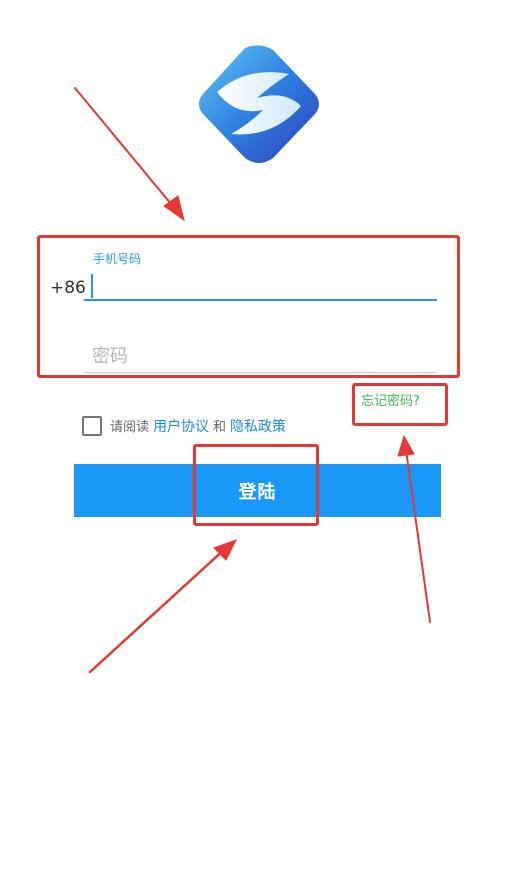  I want to click on country-code: +86, so click(68, 288).